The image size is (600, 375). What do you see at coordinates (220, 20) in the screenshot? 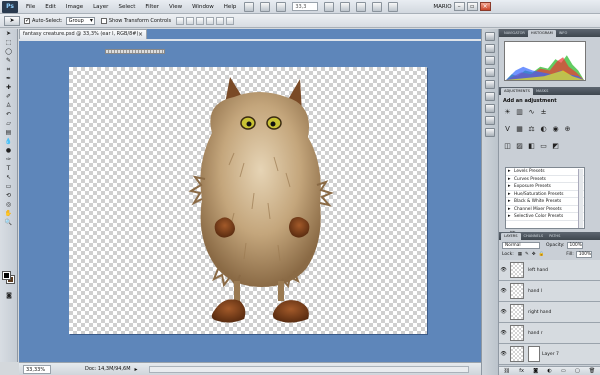
I see `align-center-icon` at bounding box center [220, 20].